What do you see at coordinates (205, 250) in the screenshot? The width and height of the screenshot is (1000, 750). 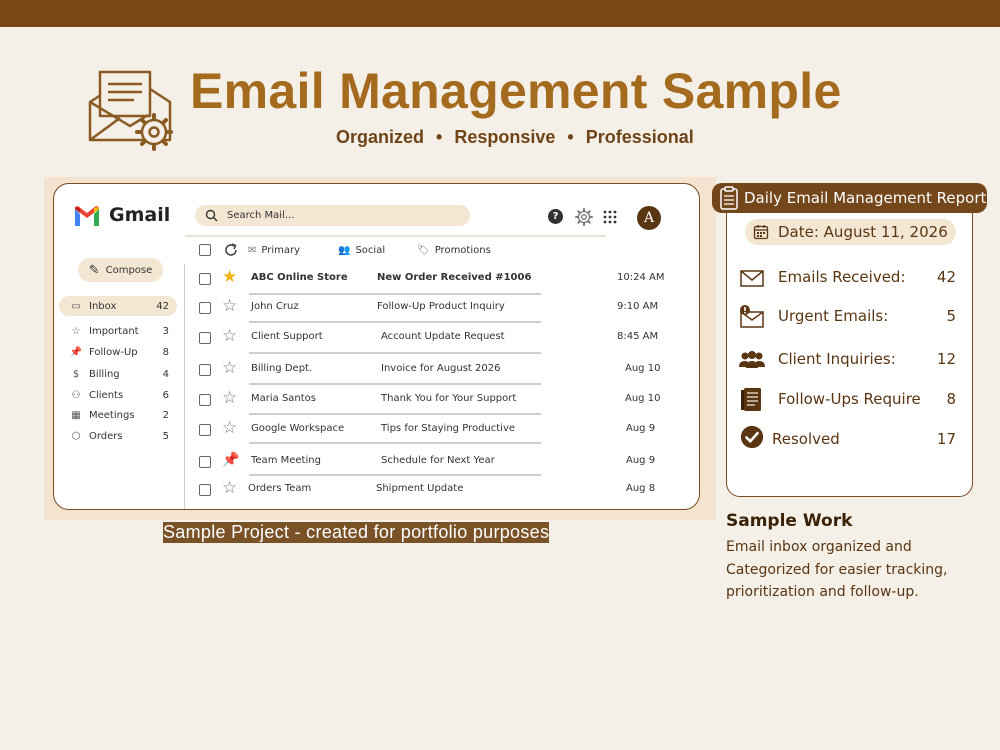 I see `select-all-checkbox` at bounding box center [205, 250].